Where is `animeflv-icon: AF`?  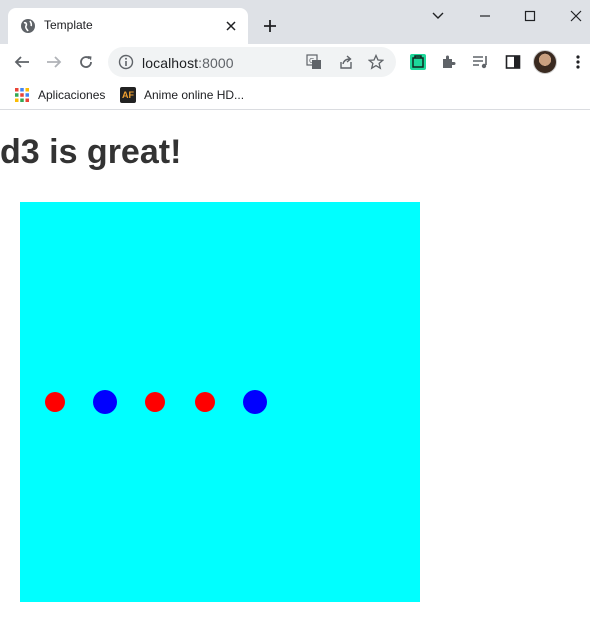 animeflv-icon: AF is located at coordinates (128, 95).